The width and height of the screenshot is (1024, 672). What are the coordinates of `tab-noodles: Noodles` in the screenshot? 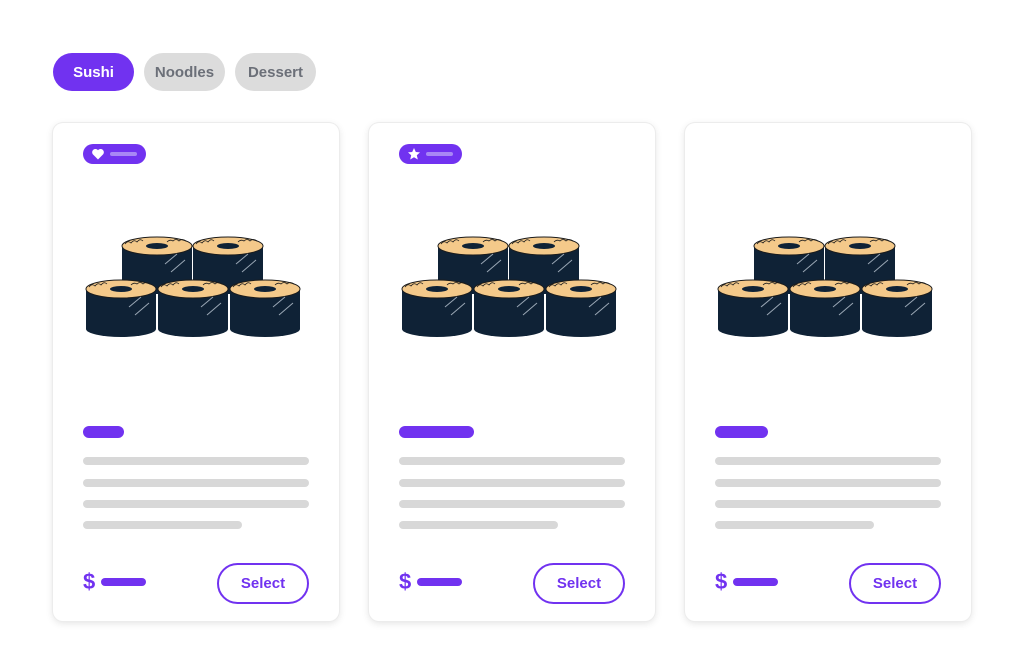 It's located at (184, 72).